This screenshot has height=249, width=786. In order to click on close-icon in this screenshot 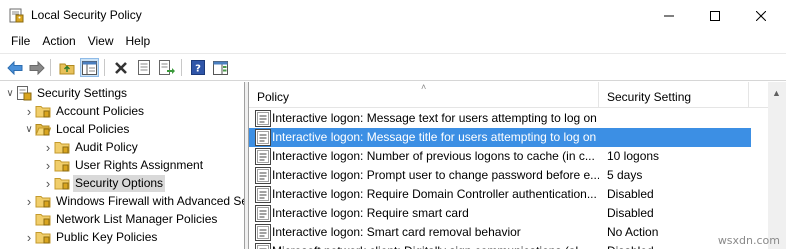, I will do `click(761, 15)`.